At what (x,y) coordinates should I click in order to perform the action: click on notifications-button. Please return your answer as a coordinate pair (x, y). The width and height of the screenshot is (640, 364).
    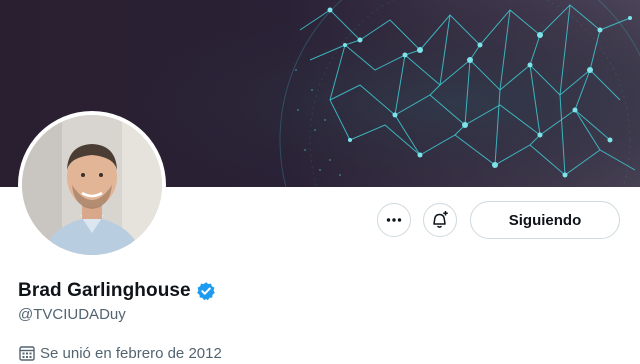
    Looking at the image, I should click on (440, 220).